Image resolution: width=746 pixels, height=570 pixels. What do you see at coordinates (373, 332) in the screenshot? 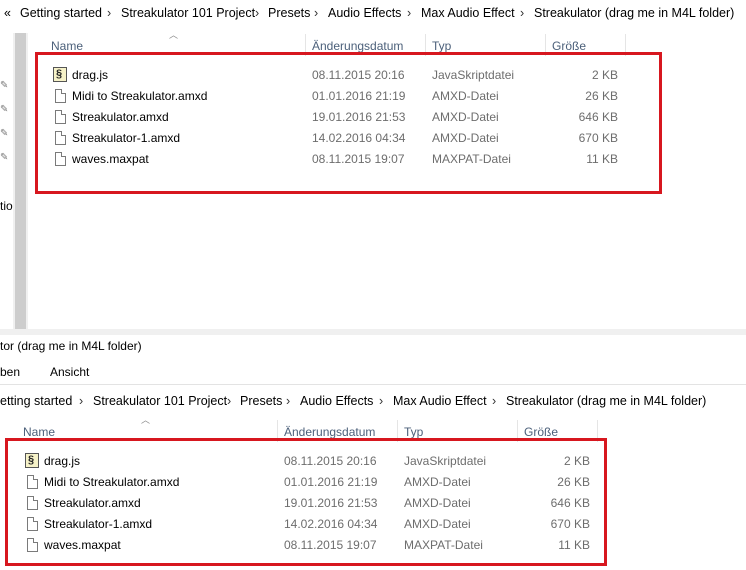
I see `screenshot-divider` at bounding box center [373, 332].